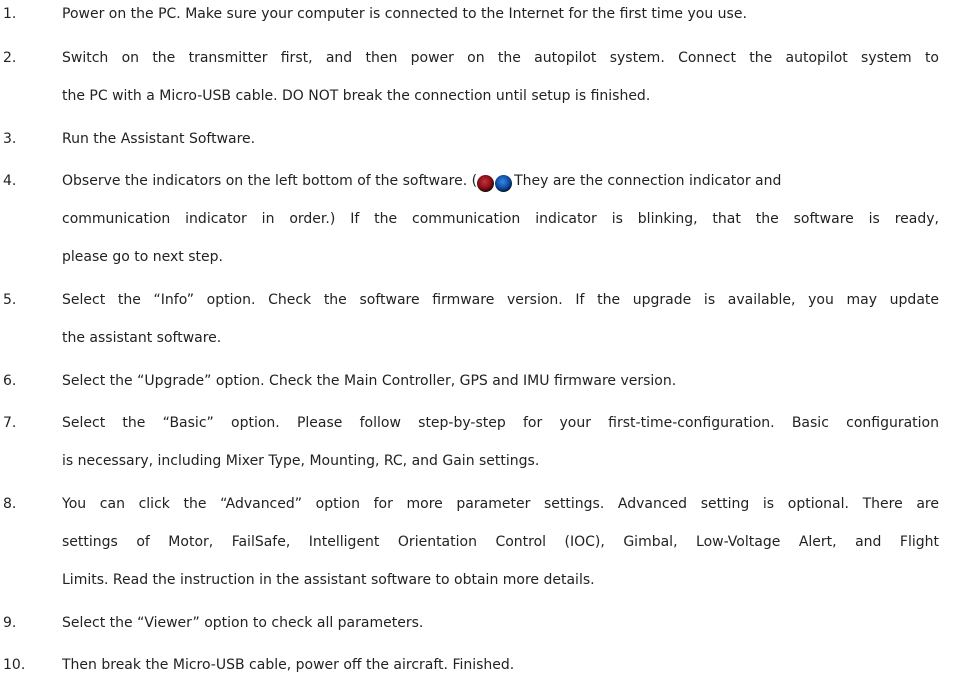 The width and height of the screenshot is (953, 692). I want to click on step-number: 5., so click(10, 300).